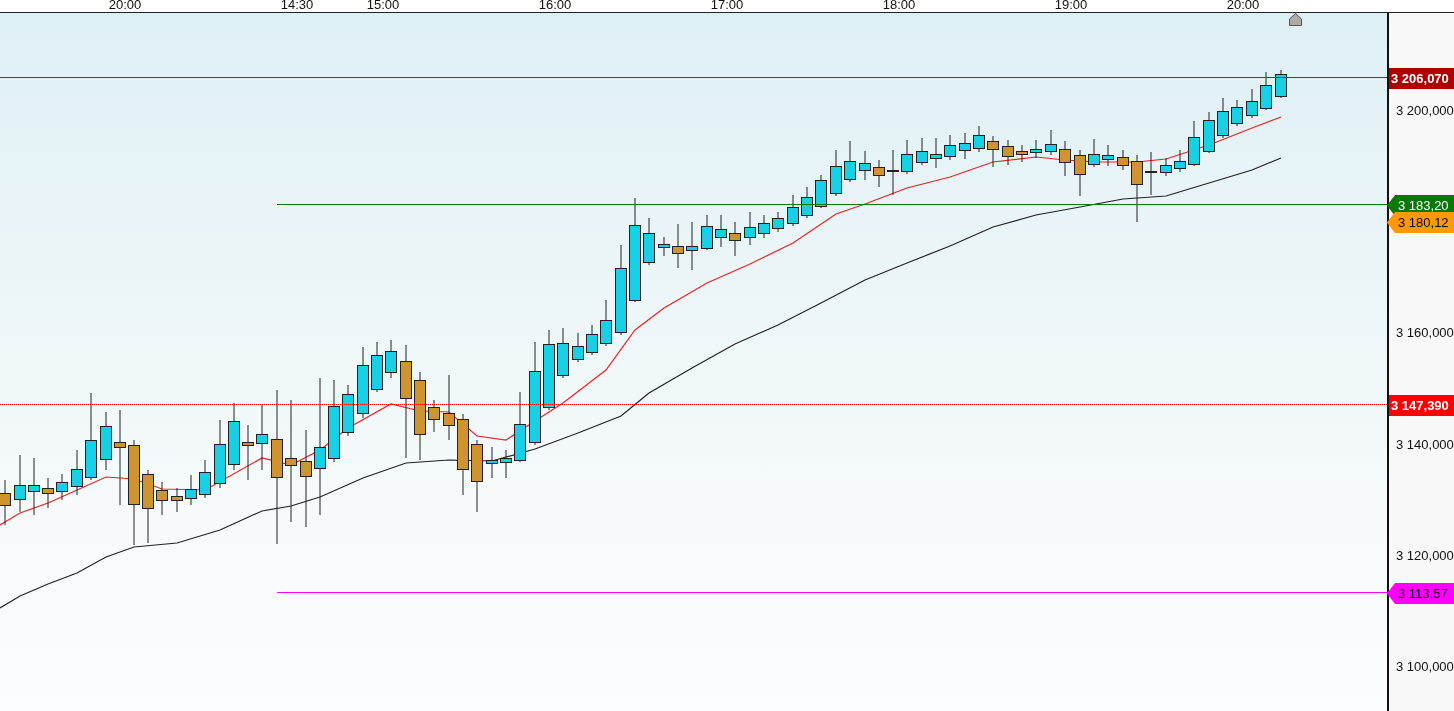 This screenshot has height=711, width=1454. What do you see at coordinates (1425, 556) in the screenshot?
I see `price-label: 3 120,000` at bounding box center [1425, 556].